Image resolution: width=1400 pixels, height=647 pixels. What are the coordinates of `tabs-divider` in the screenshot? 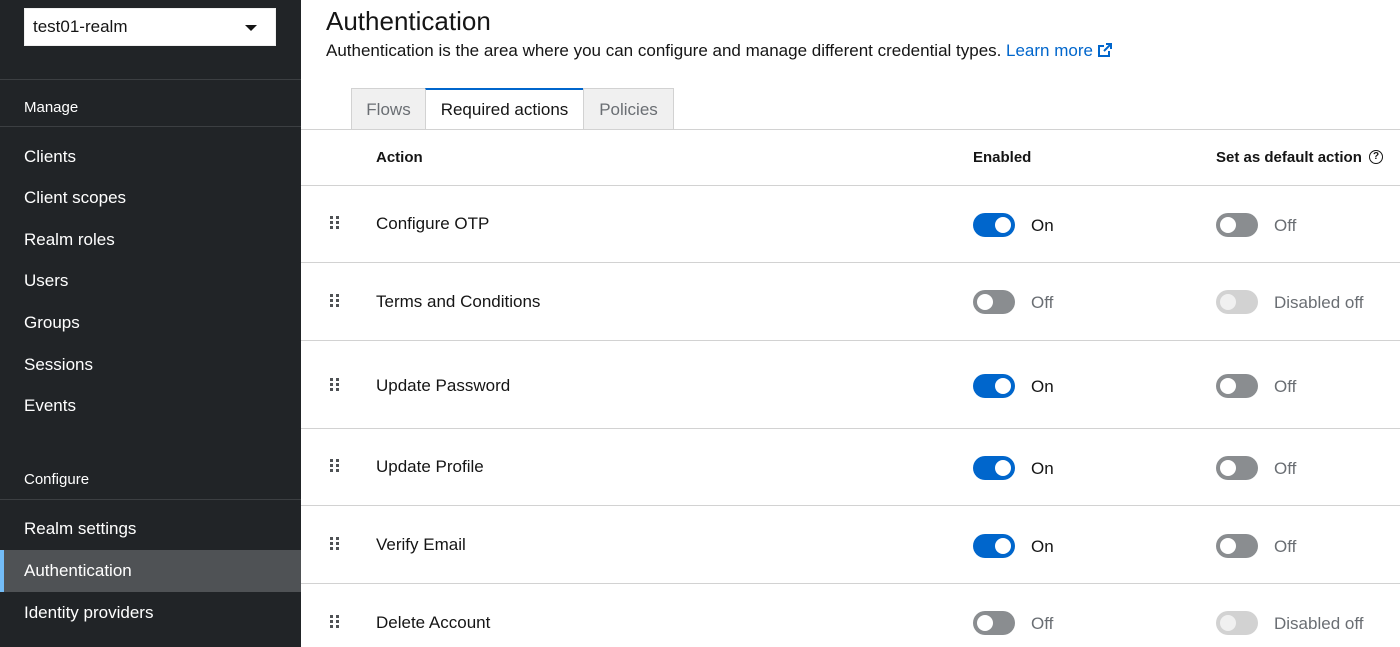 It's located at (850, 129).